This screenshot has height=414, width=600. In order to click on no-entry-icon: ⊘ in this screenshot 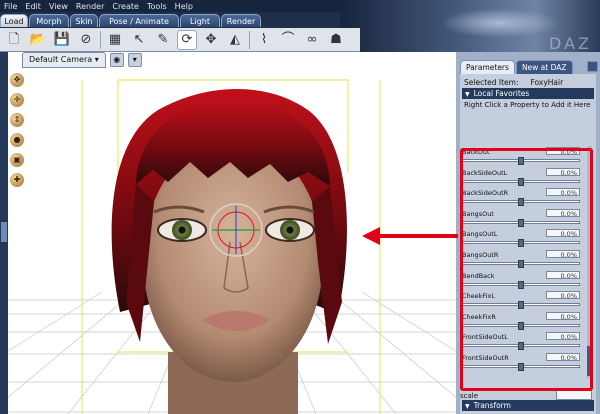, I will do `click(86, 40)`.